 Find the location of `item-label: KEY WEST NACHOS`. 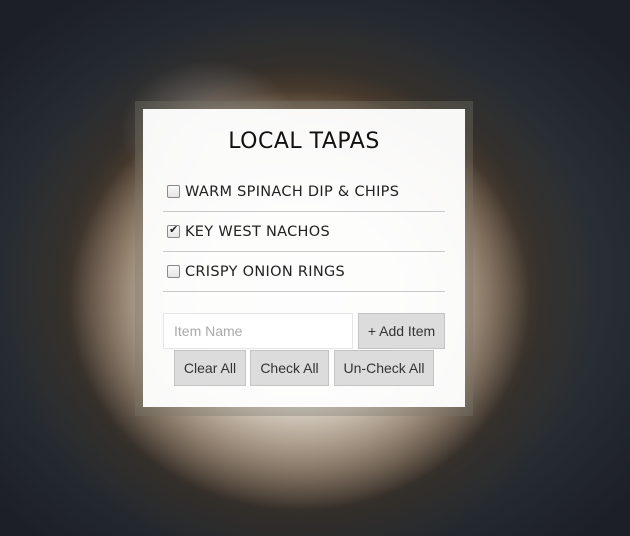

item-label: KEY WEST NACHOS is located at coordinates (257, 231).